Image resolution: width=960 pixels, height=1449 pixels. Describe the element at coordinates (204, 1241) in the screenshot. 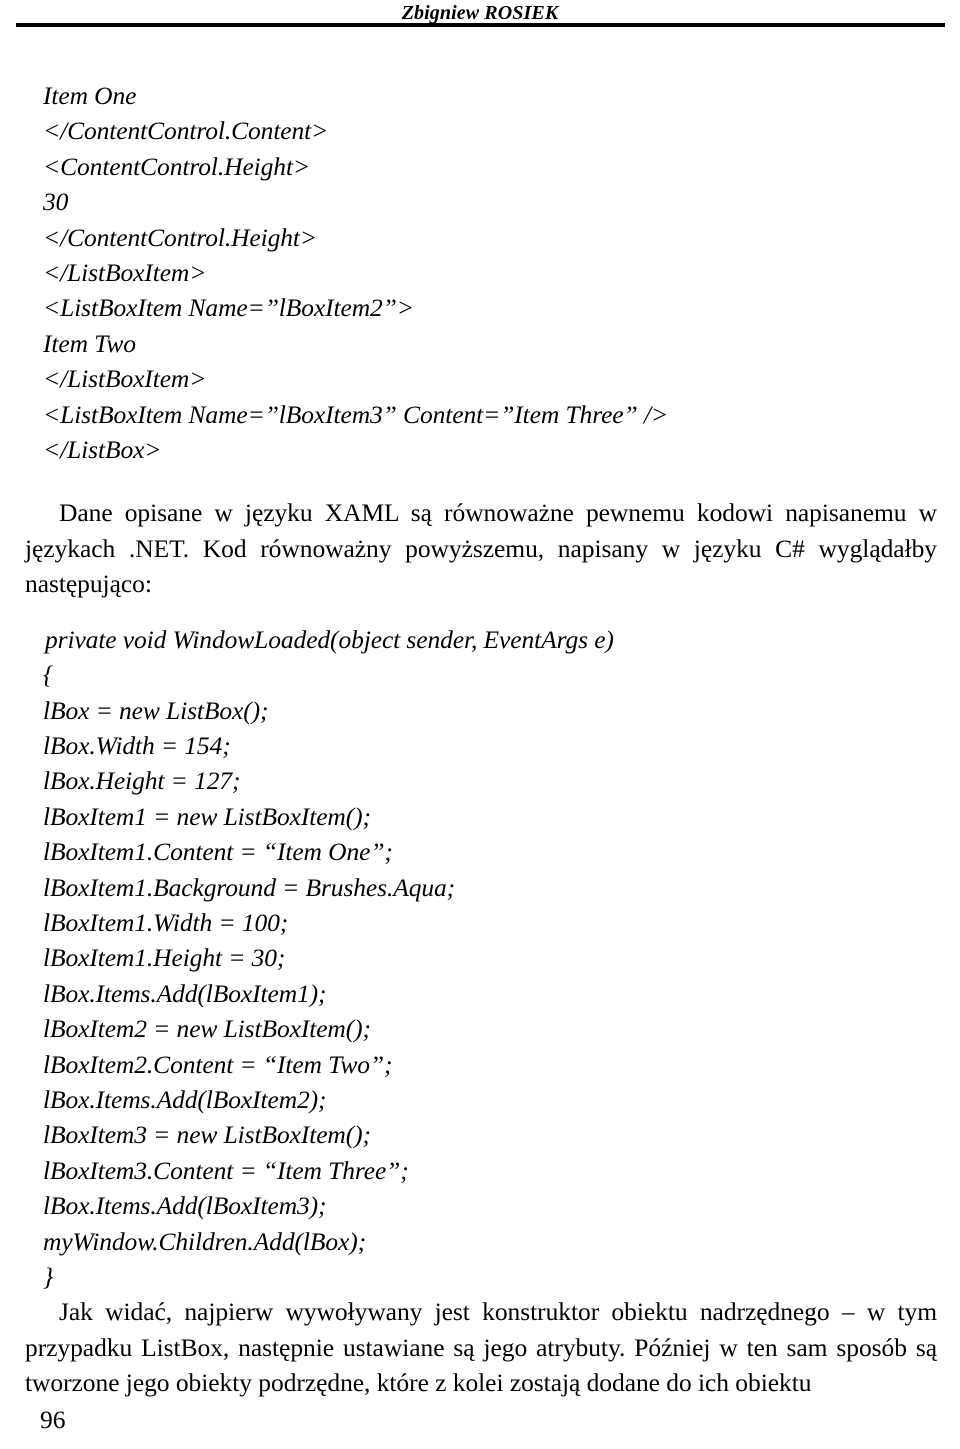

I see `code-line: myWindow.Children.Add(lBox);` at that location.